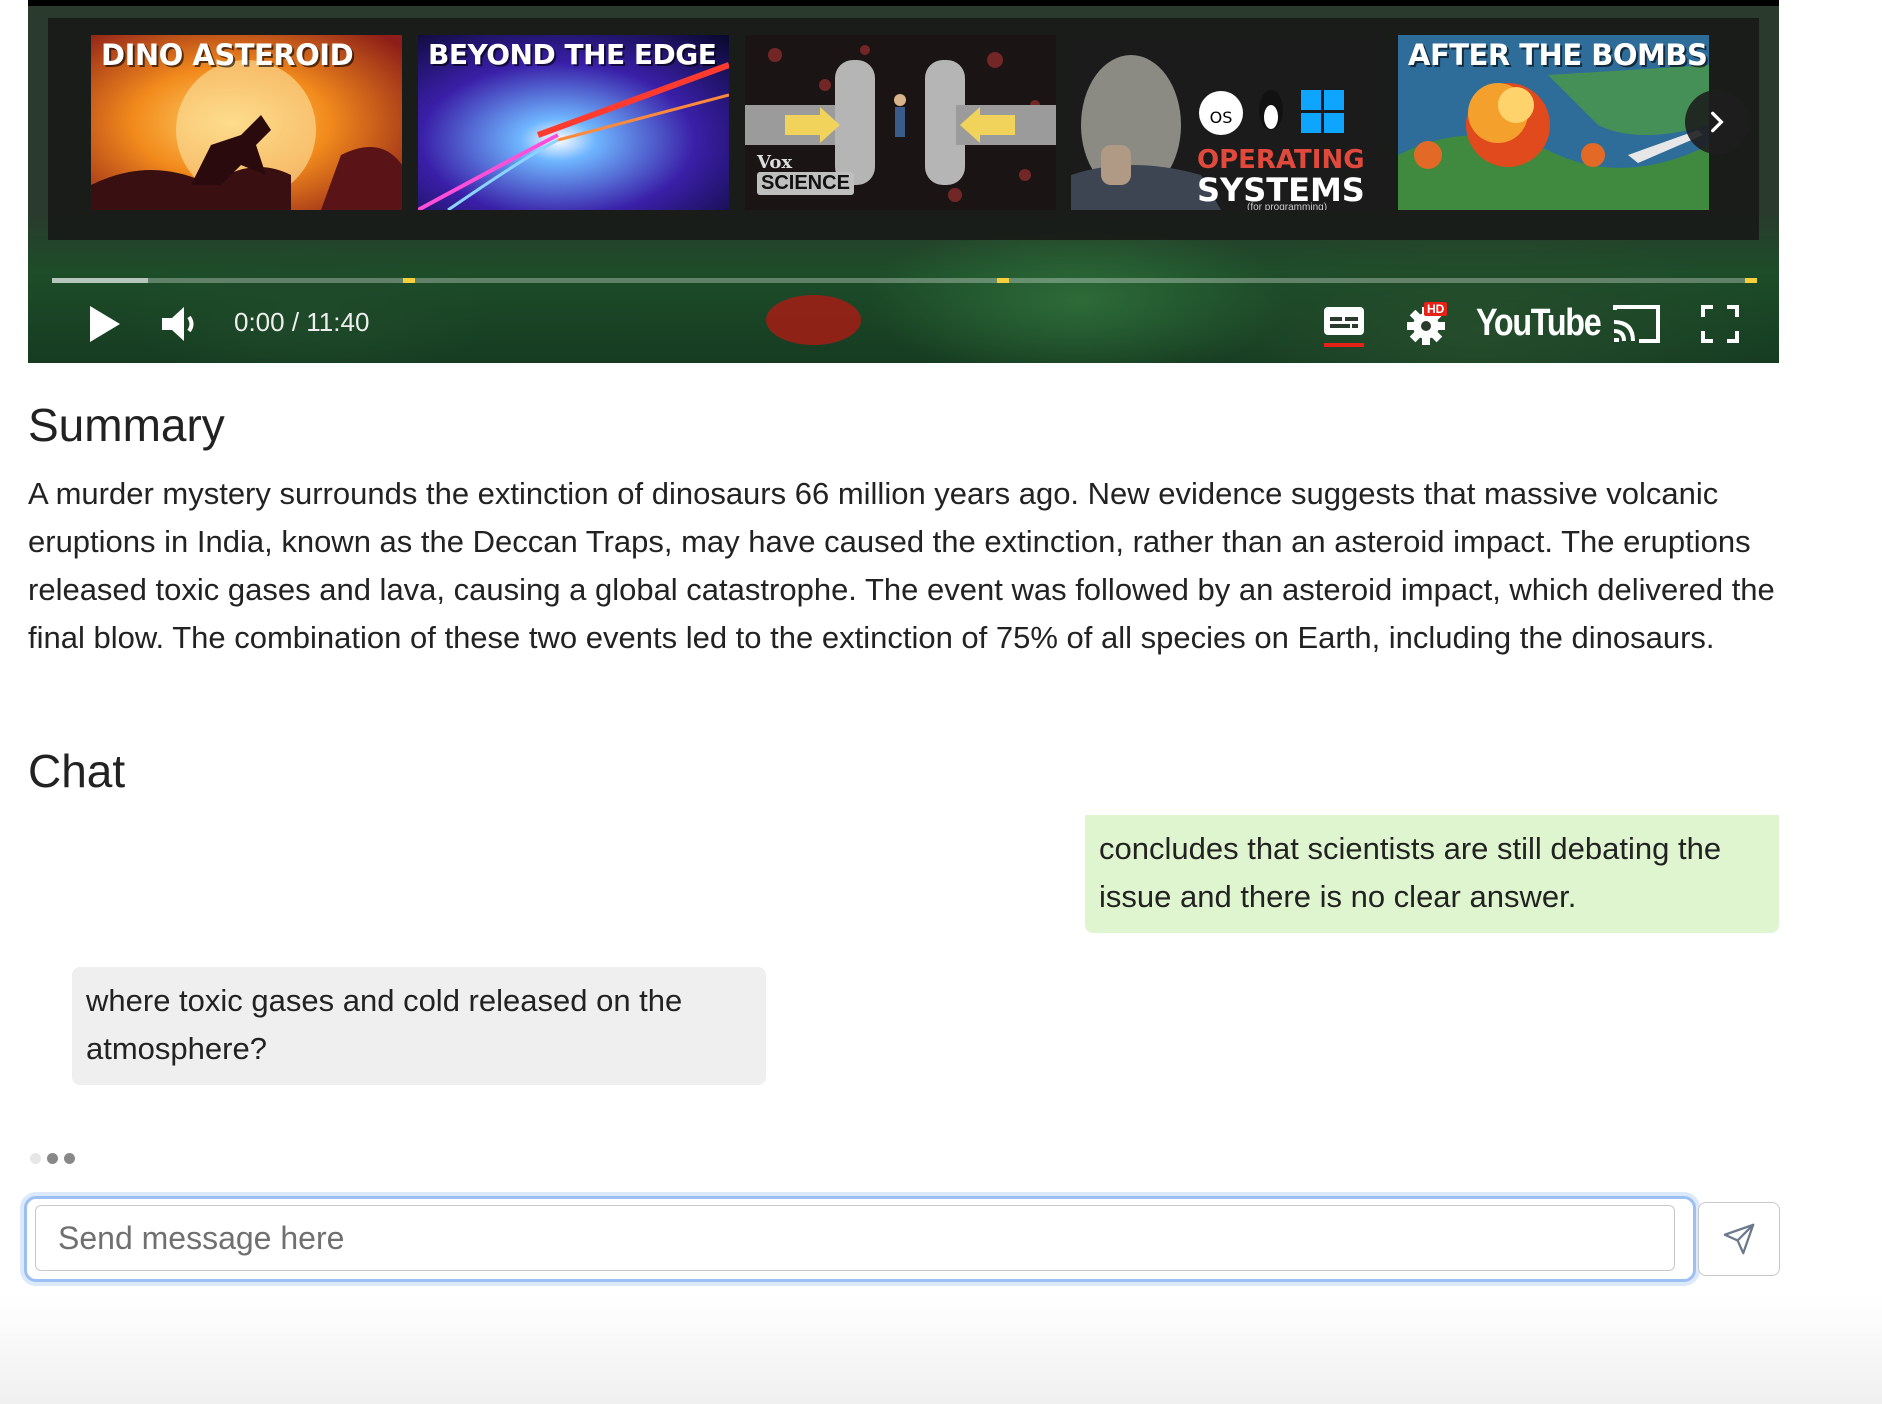  What do you see at coordinates (1428, 324) in the screenshot?
I see `settings-button: HD` at bounding box center [1428, 324].